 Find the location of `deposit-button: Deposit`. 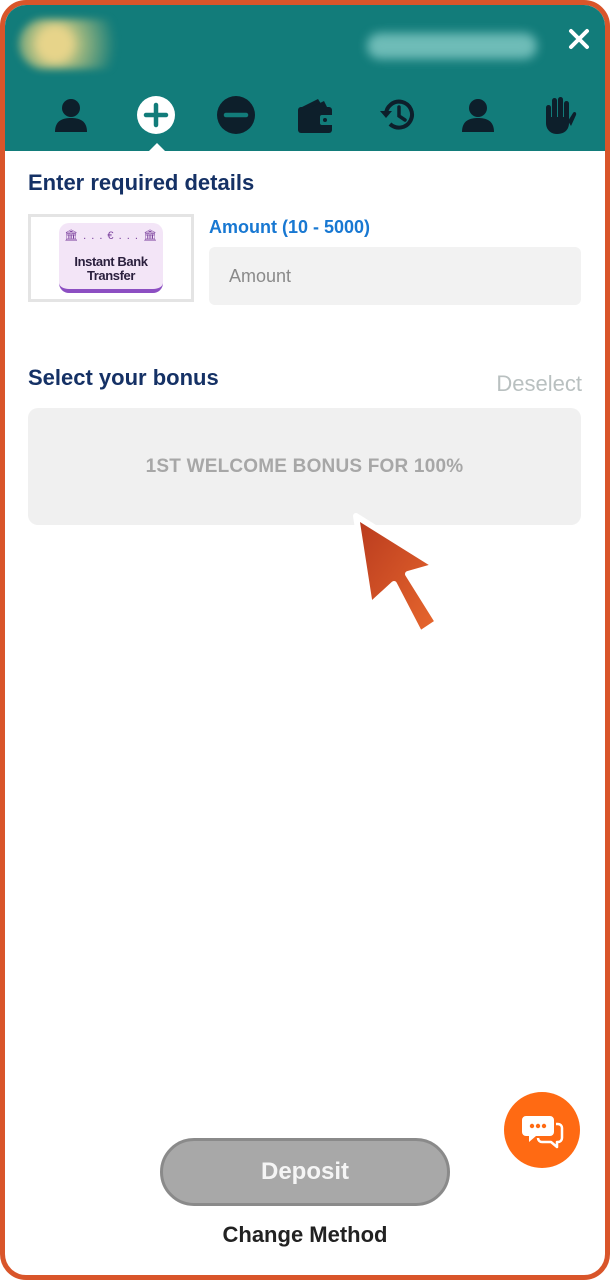

deposit-button: Deposit is located at coordinates (305, 1172).